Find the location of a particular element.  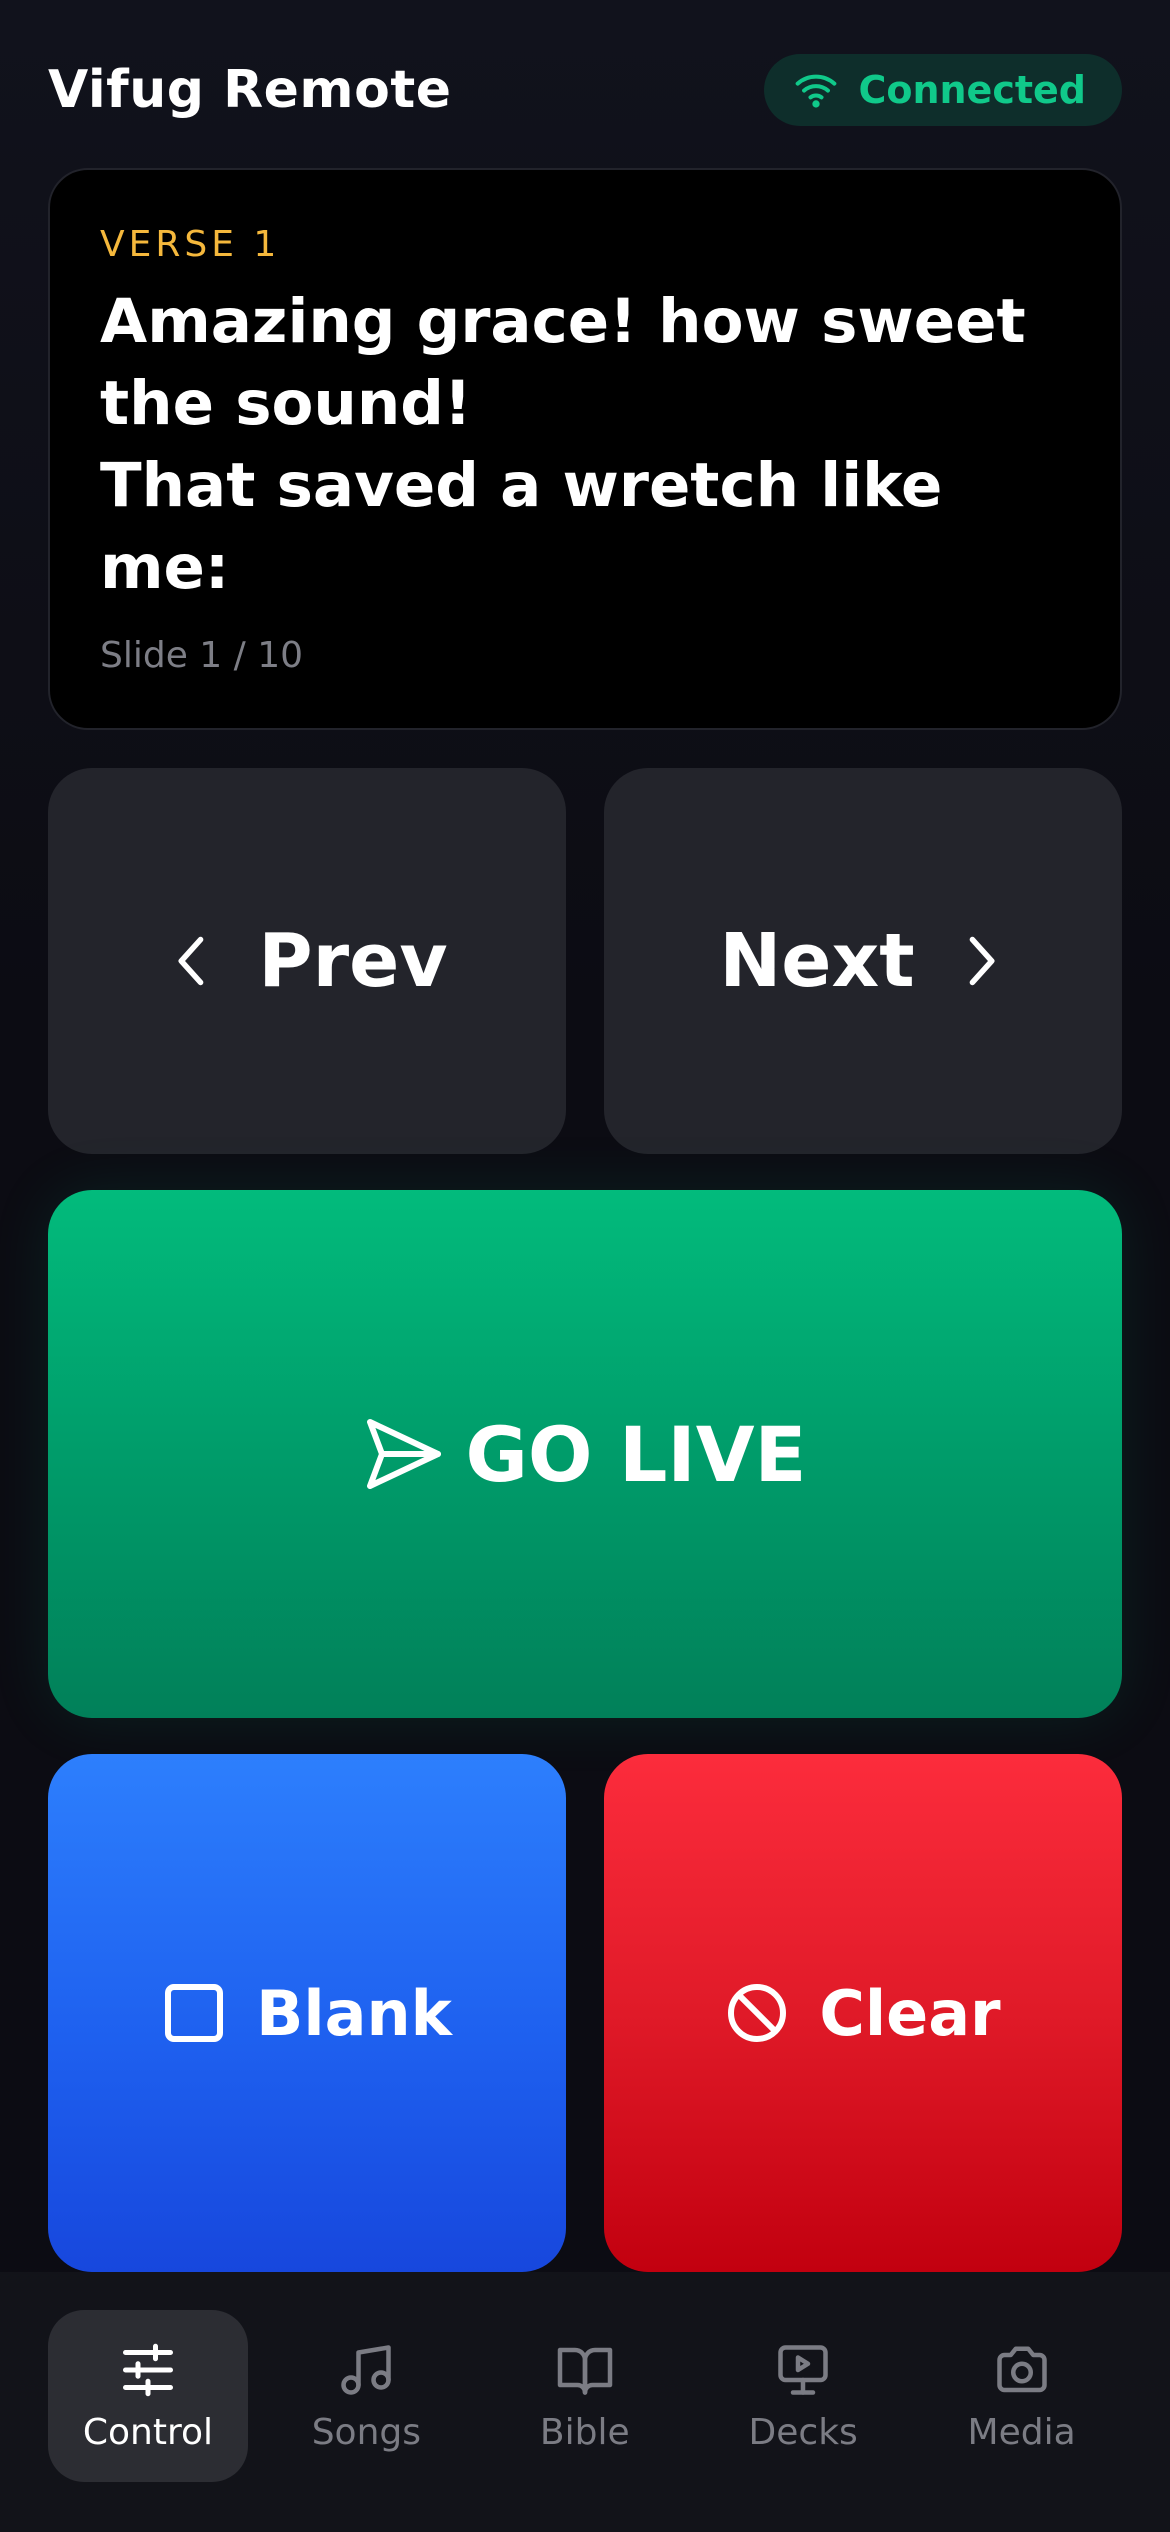

clear-button: Clear is located at coordinates (863, 2013).